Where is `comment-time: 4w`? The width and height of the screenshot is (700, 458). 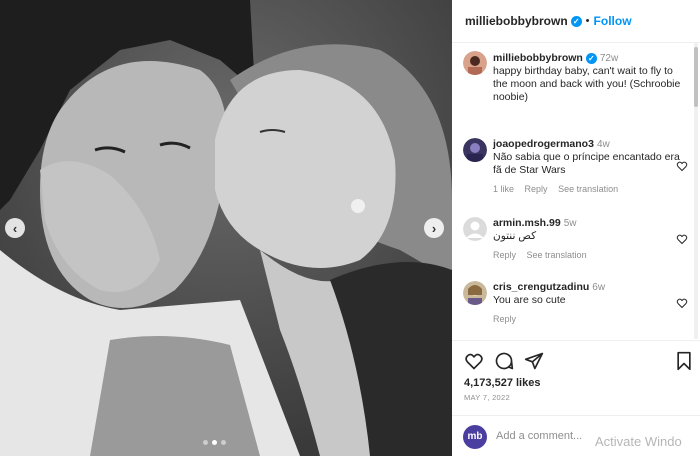
comment-time: 4w is located at coordinates (603, 144).